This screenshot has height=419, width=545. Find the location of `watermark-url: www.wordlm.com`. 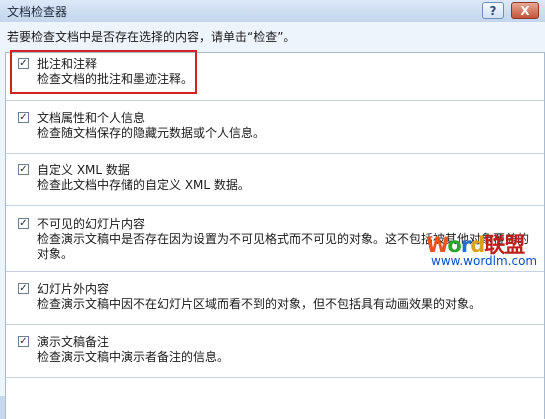

watermark-url: www.wordlm.com is located at coordinates (484, 261).